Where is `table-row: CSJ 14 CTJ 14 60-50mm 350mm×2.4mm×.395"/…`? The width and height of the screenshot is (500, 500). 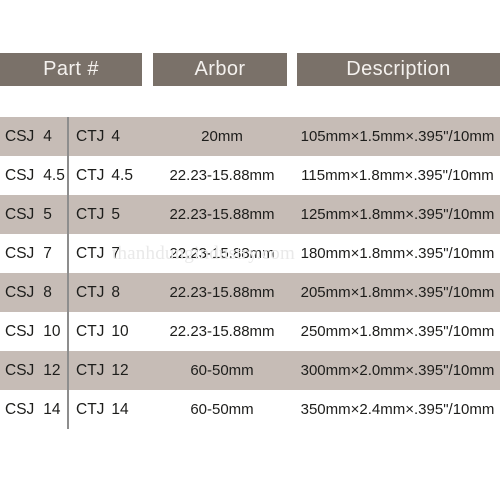
table-row: CSJ 14 CTJ 14 60-50mm 350mm×2.4mm×.395"/… is located at coordinates (250, 409).